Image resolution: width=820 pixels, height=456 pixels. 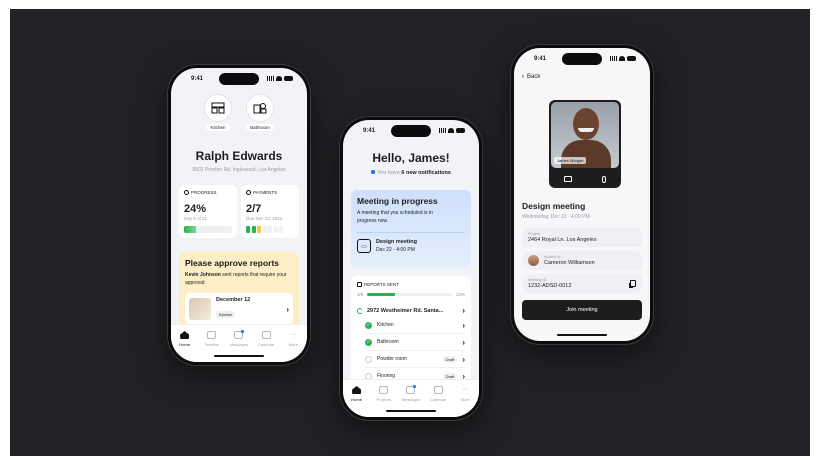 What do you see at coordinates (195, 209) in the screenshot?
I see `progress-value: 24%` at bounding box center [195, 209].